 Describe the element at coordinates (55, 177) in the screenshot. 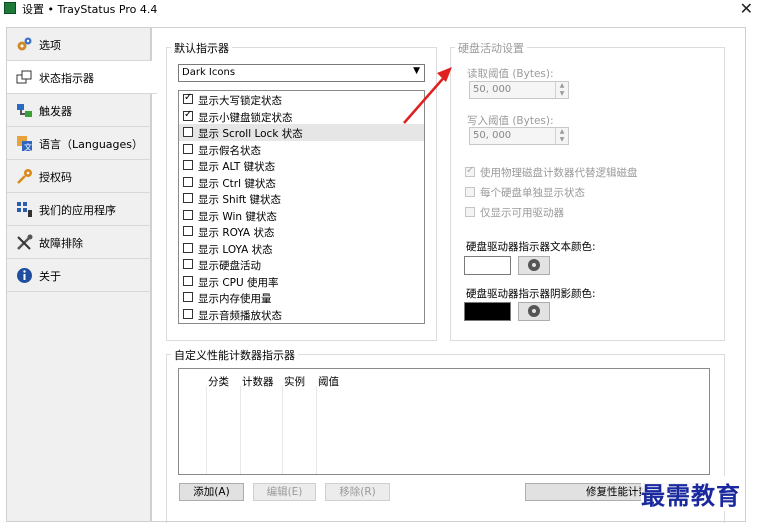

I see `sidebar-item-label: 授权码` at that location.